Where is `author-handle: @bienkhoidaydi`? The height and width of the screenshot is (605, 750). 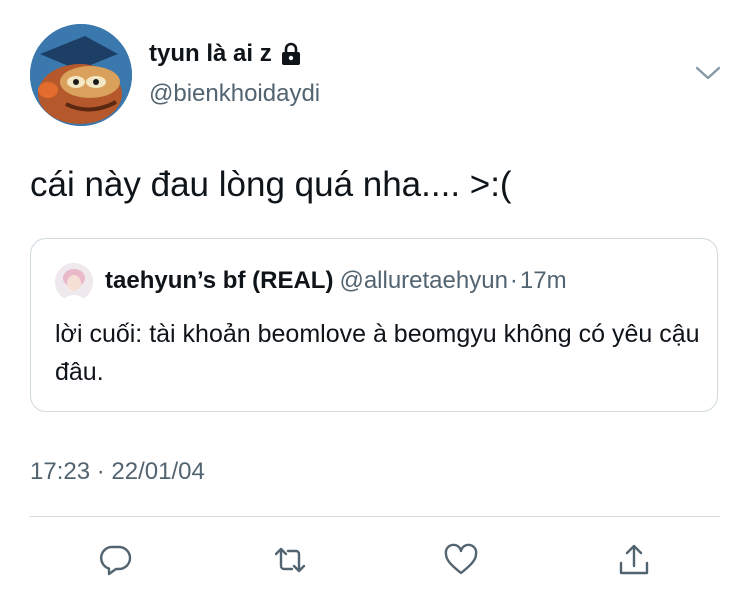
author-handle: @bienkhoidaydi is located at coordinates (234, 94).